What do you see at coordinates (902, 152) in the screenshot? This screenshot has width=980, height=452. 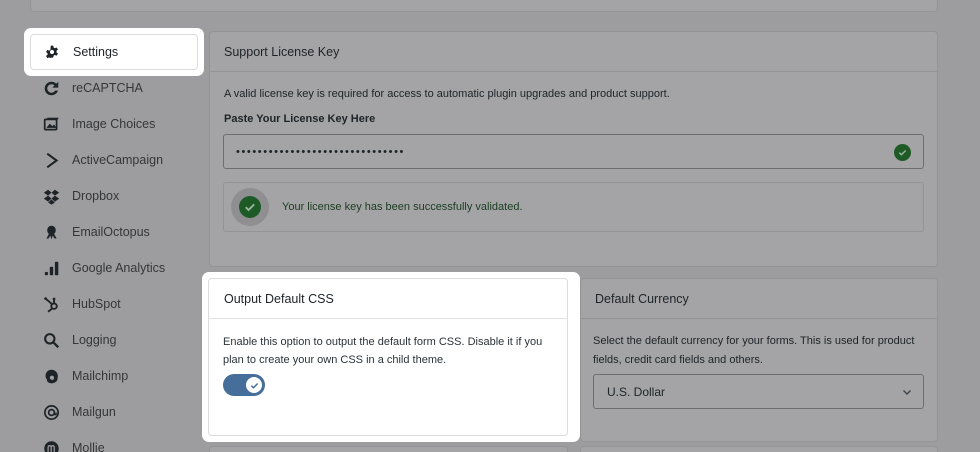 I see `check-circle-icon` at bounding box center [902, 152].